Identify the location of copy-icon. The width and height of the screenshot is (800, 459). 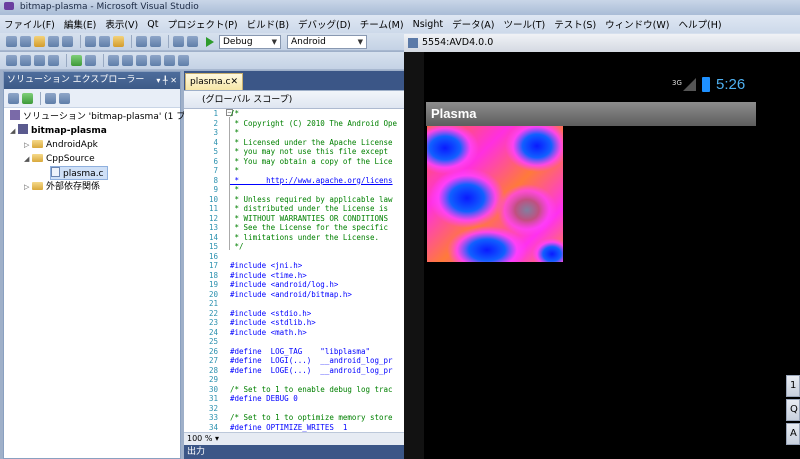
(104, 41).